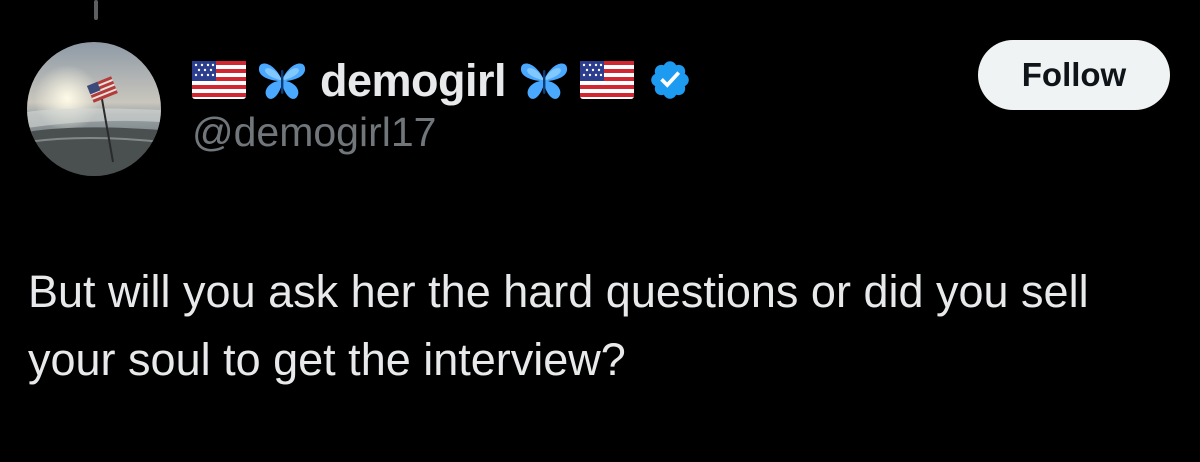  I want to click on verified-badge-icon, so click(670, 80).